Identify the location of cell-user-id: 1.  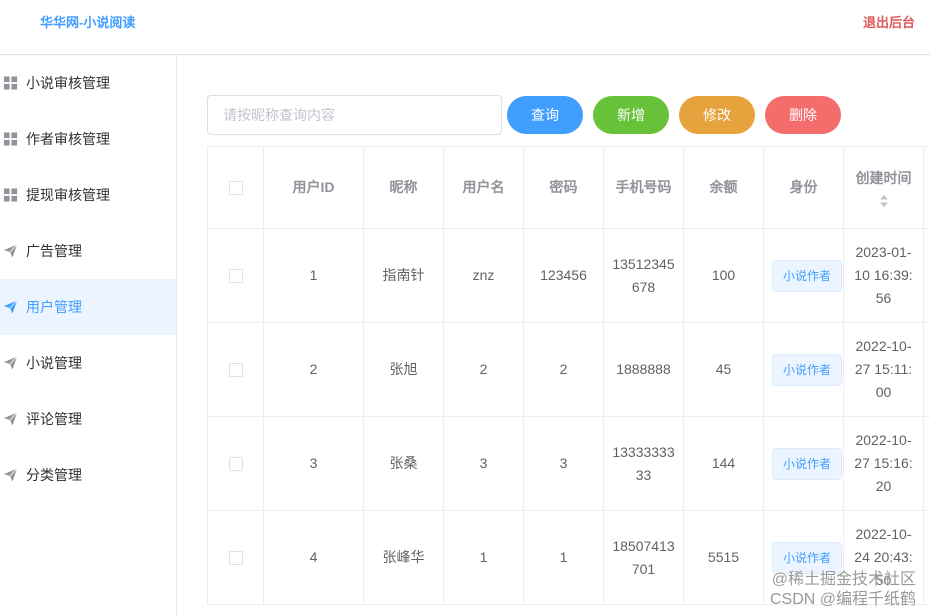
(313, 275).